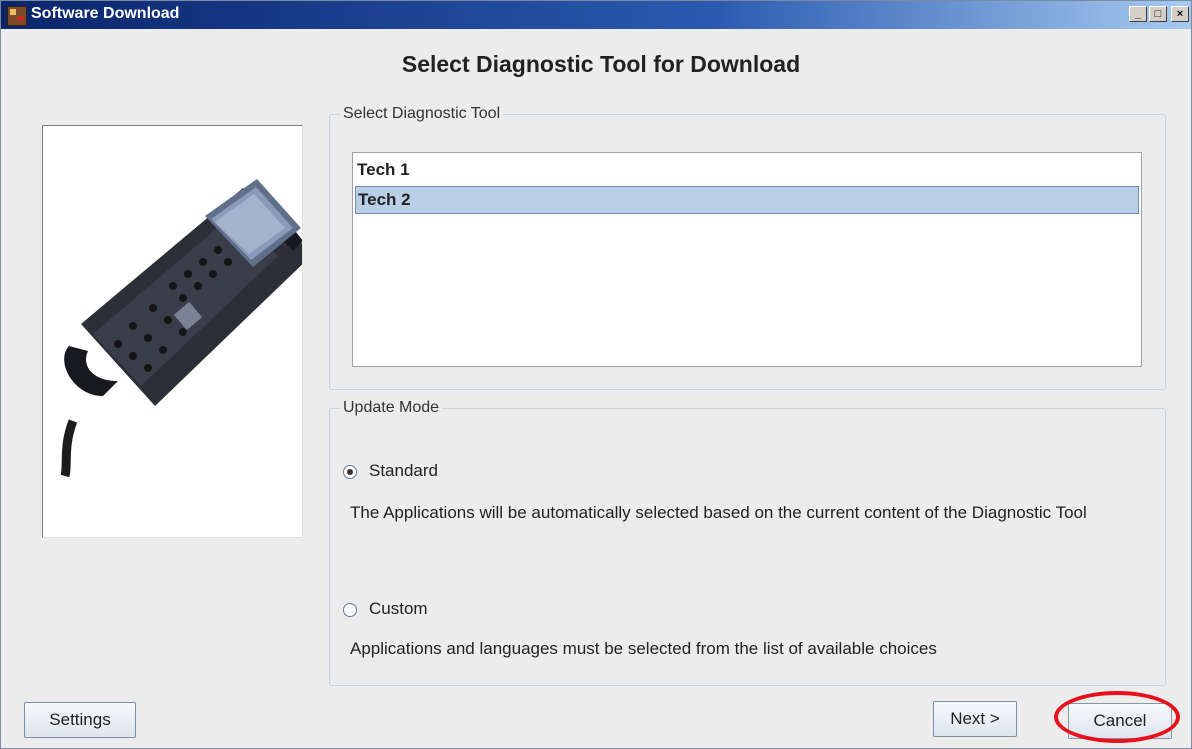 Image resolution: width=1192 pixels, height=749 pixels. Describe the element at coordinates (747, 200) in the screenshot. I see `list-item-tech-2: Tech 2` at that location.